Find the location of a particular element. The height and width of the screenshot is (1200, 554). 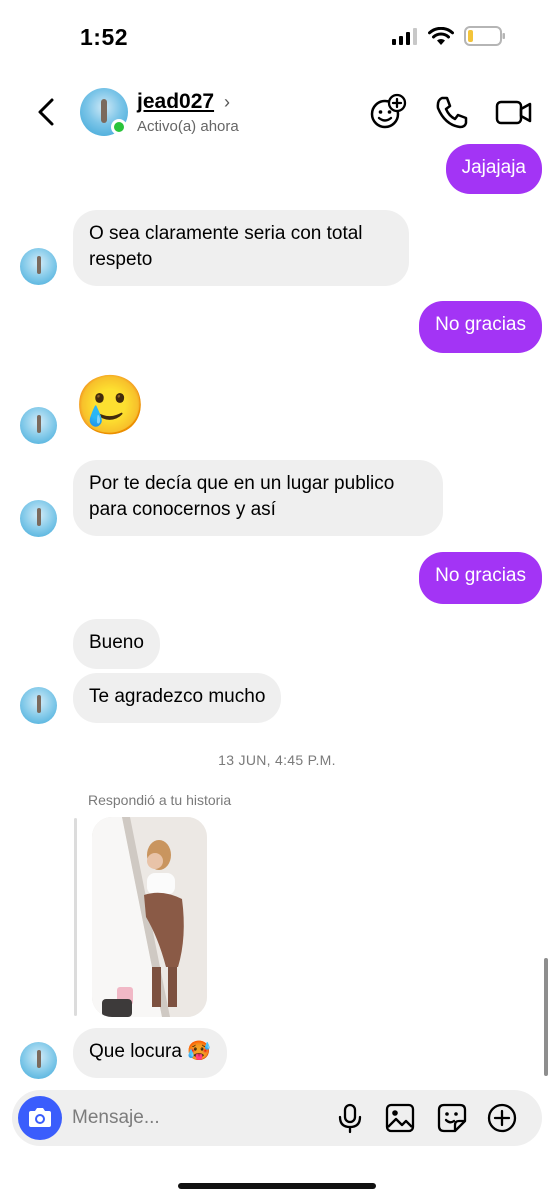

chevron-right-icon: › is located at coordinates (227, 102).